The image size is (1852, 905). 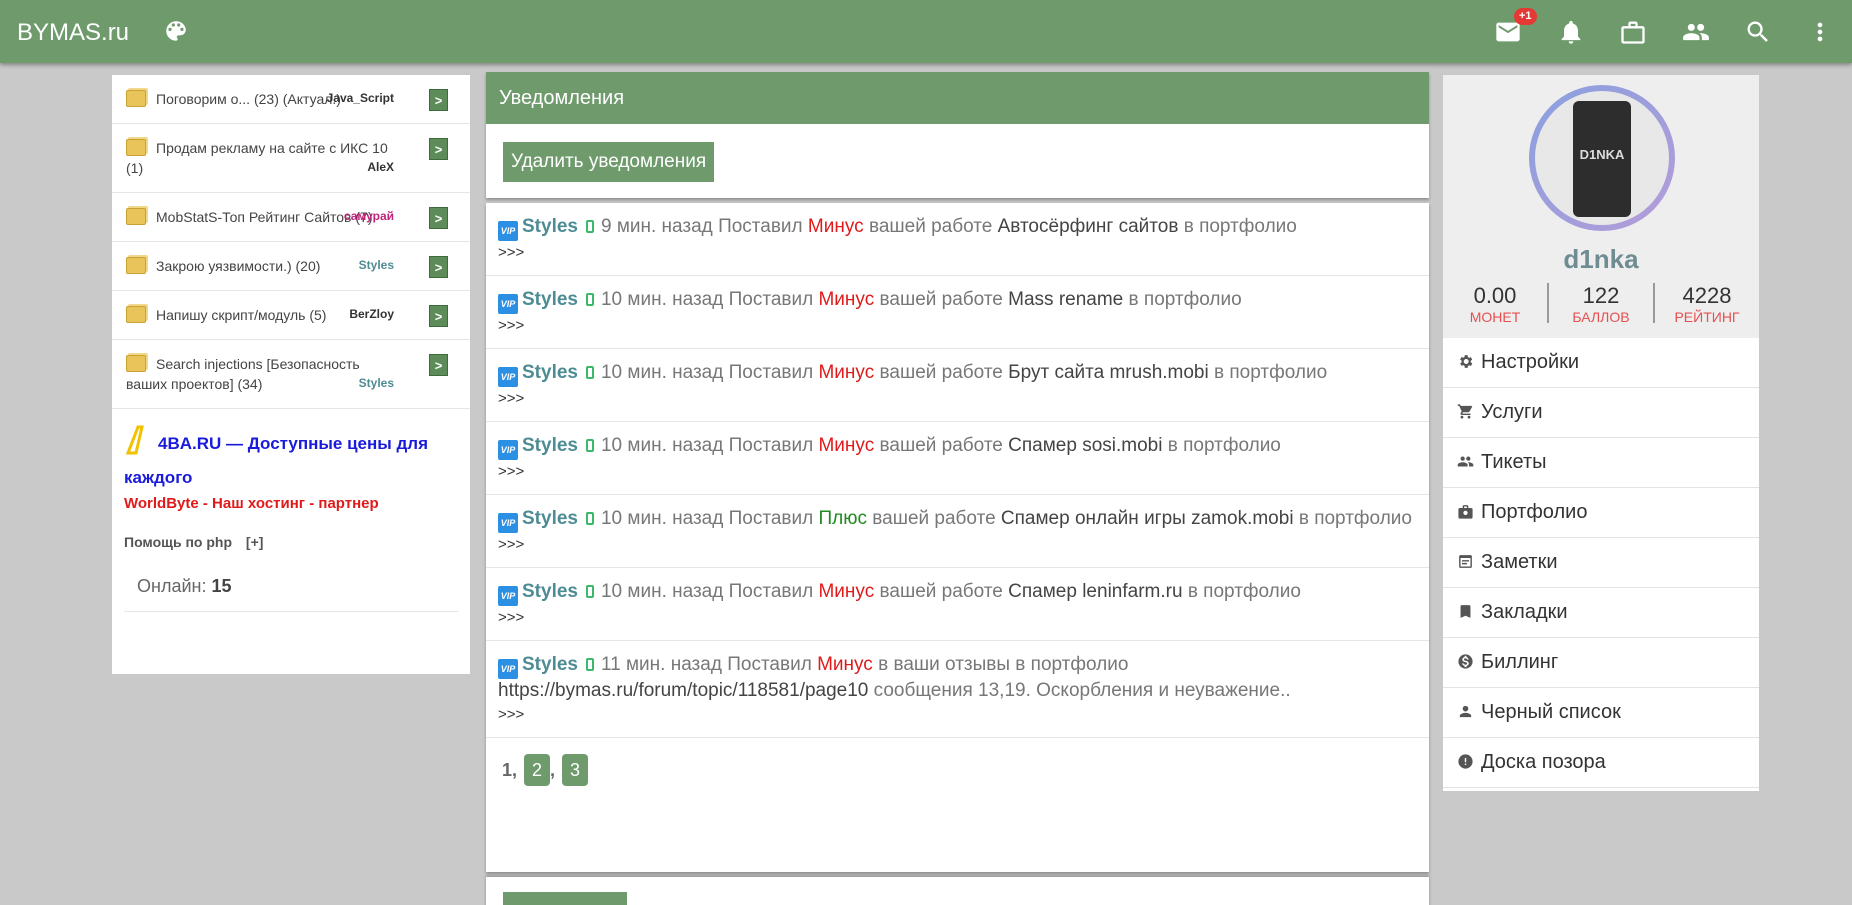 What do you see at coordinates (1602, 158) in the screenshot?
I see `avatar: D1NKA` at bounding box center [1602, 158].